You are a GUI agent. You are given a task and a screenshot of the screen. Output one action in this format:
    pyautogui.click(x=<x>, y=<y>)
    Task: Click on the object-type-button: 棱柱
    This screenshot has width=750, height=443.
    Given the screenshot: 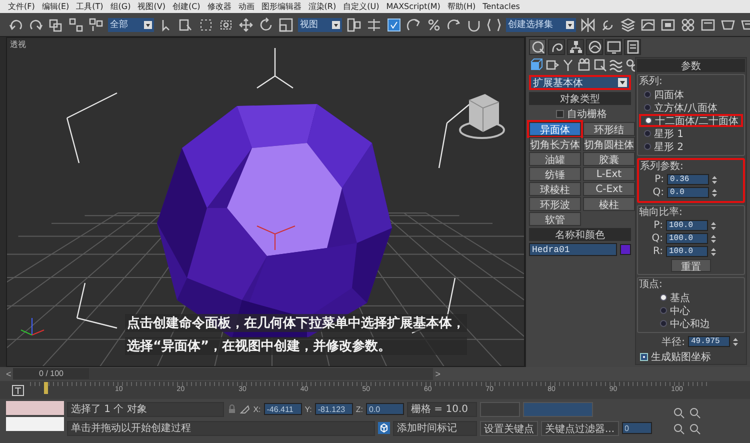 What is the action you would take?
    pyautogui.click(x=609, y=204)
    